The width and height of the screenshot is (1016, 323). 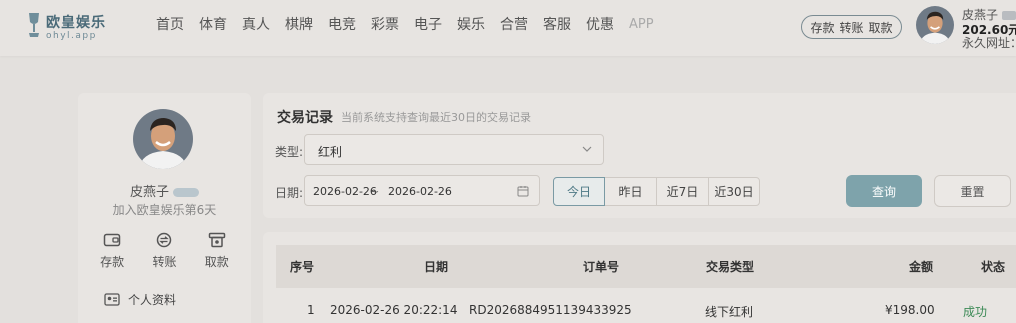 I want to click on main-nav: 首页 体育 真人 棋牌 电竞 彩票 电子 娱乐 合营 客服 优惠 APP, so click(x=412, y=25).